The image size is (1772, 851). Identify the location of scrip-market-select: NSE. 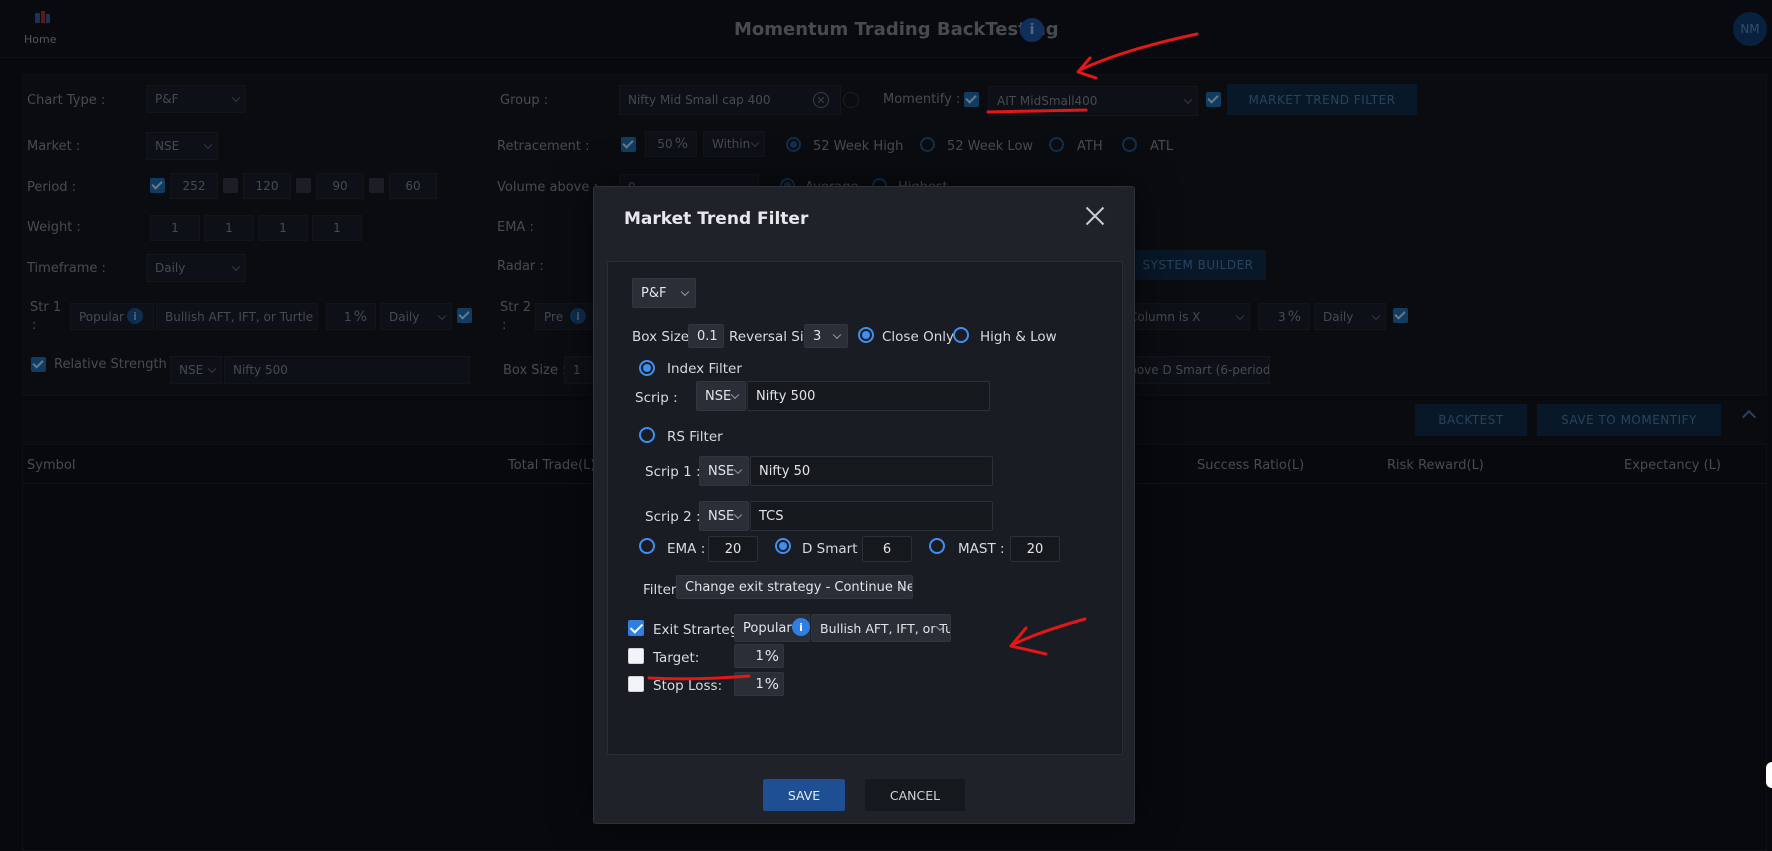
(721, 396).